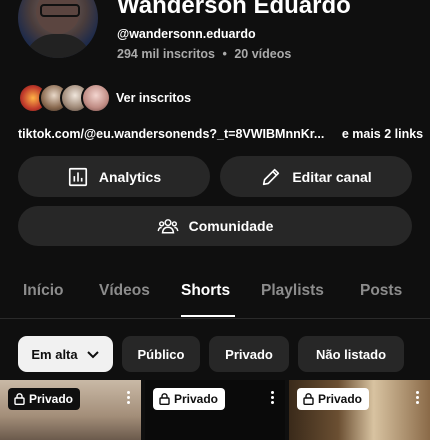 The height and width of the screenshot is (440, 430). What do you see at coordinates (54, 354) in the screenshot?
I see `sort-label: Em alta` at bounding box center [54, 354].